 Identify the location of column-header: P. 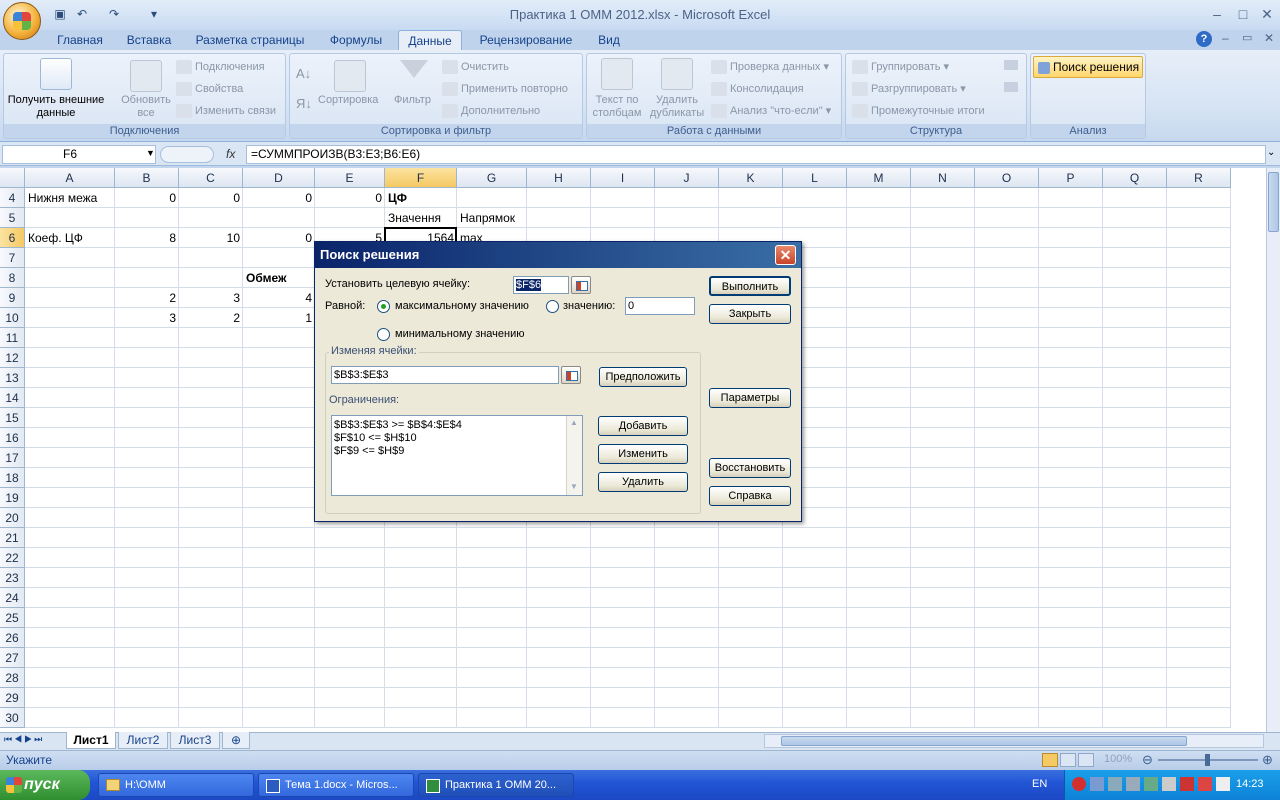
(1071, 178).